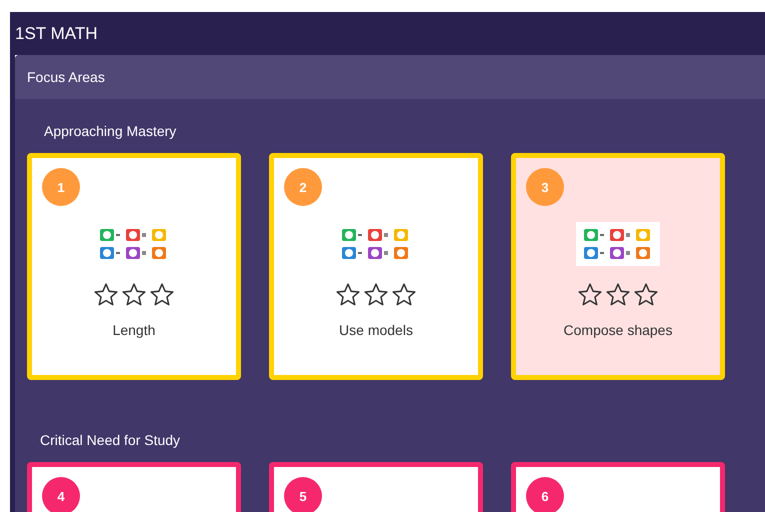 Image resolution: width=765 pixels, height=512 pixels. What do you see at coordinates (111, 440) in the screenshot?
I see `section-title: Critical Need for Study` at bounding box center [111, 440].